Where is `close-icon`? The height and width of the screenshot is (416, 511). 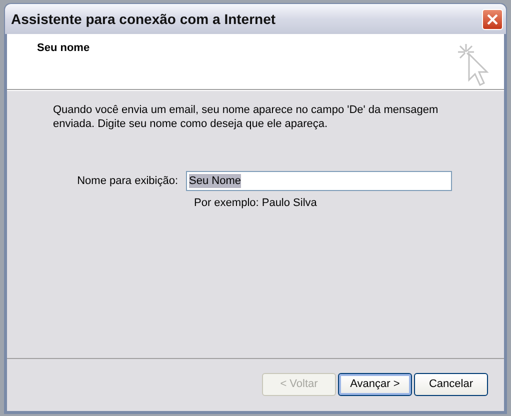 close-icon is located at coordinates (492, 19).